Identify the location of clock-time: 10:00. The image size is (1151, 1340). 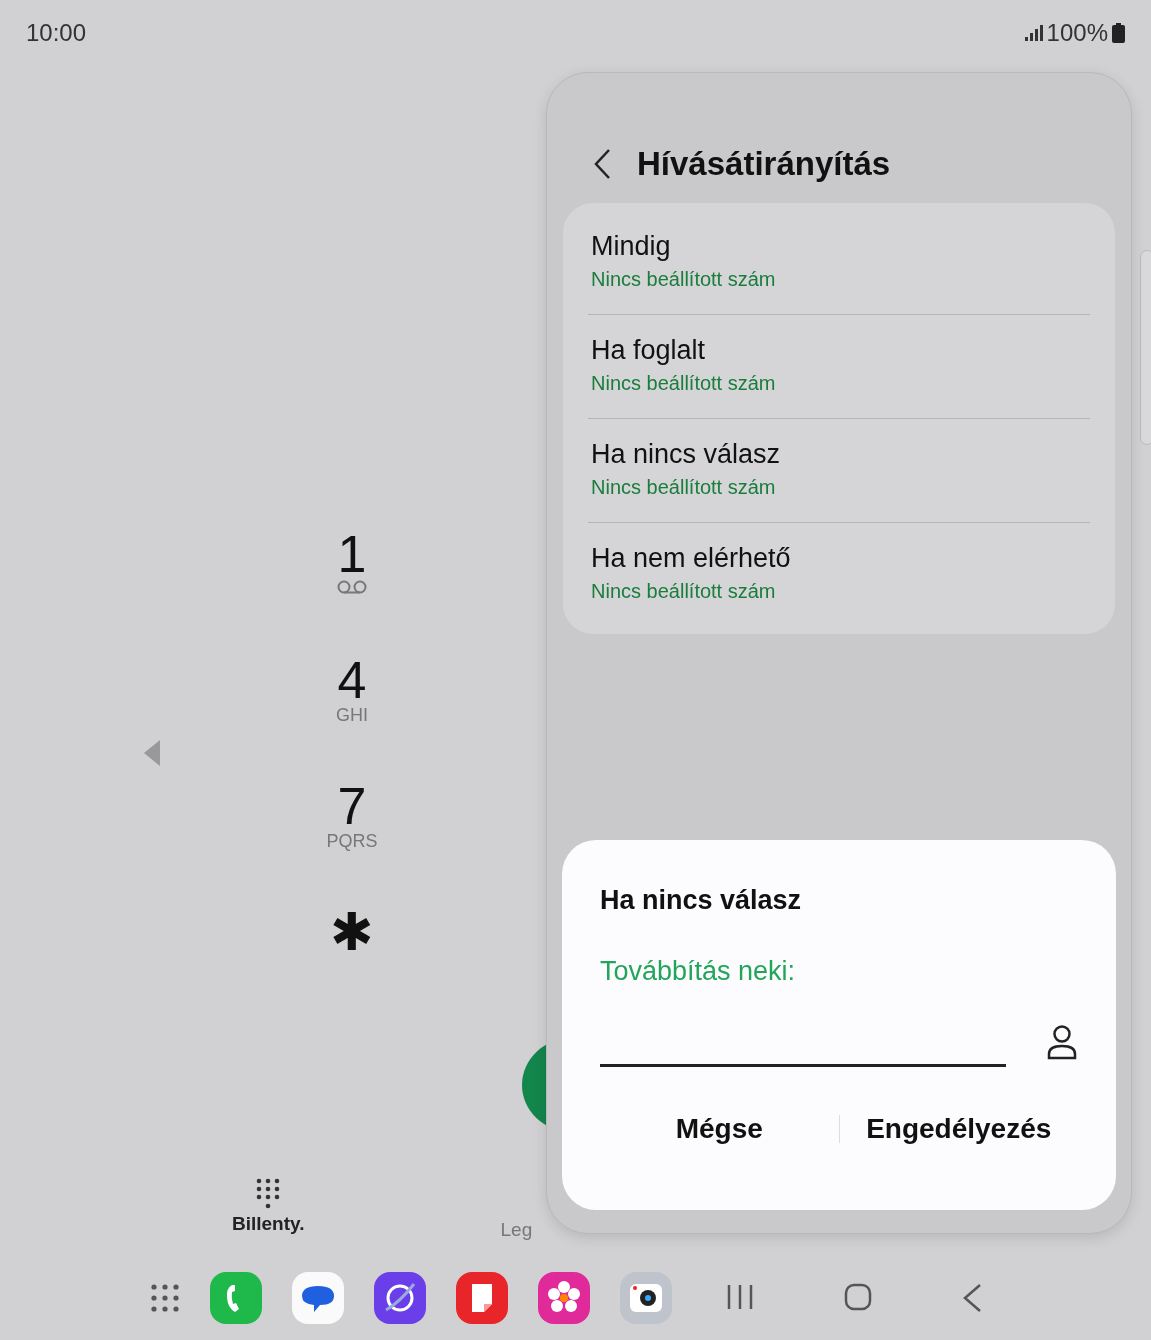
(56, 33).